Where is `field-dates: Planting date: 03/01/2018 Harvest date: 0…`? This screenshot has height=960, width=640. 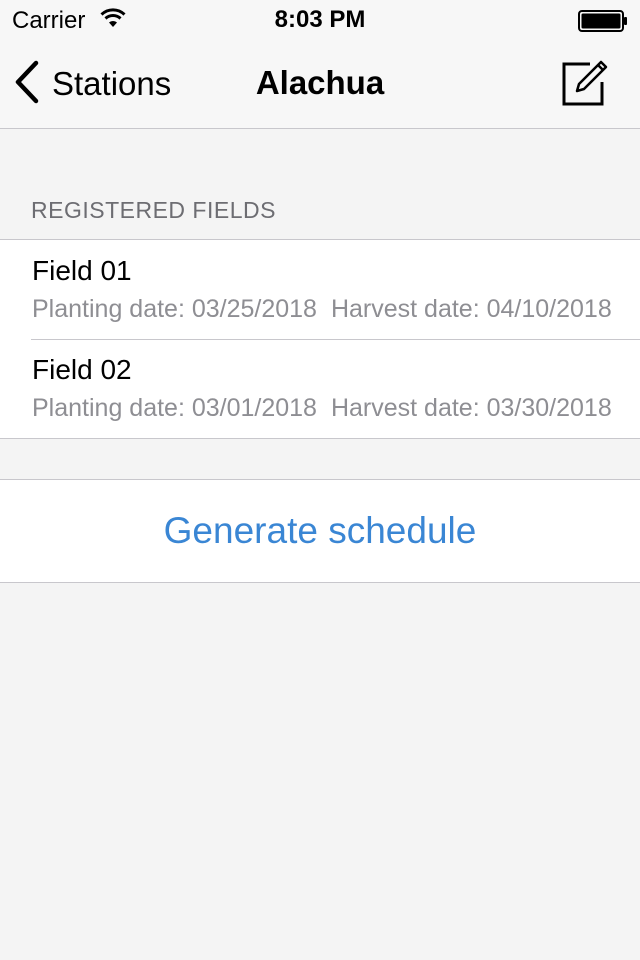 field-dates: Planting date: 03/01/2018 Harvest date: 0… is located at coordinates (322, 408).